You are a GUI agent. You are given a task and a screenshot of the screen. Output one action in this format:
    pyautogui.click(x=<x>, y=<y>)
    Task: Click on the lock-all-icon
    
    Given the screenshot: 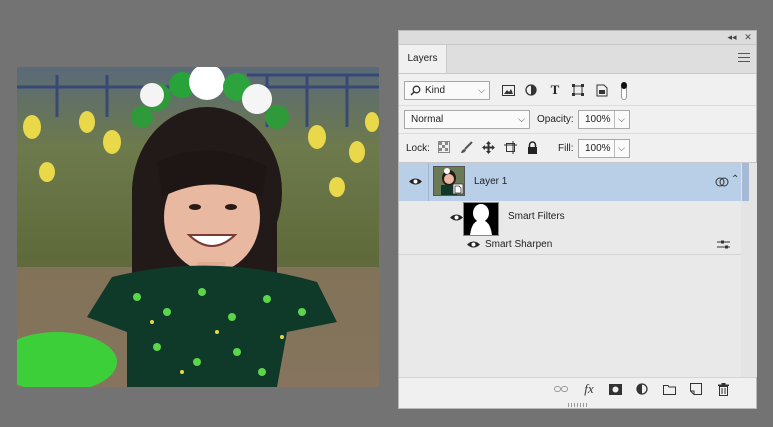 What is the action you would take?
    pyautogui.click(x=532, y=147)
    